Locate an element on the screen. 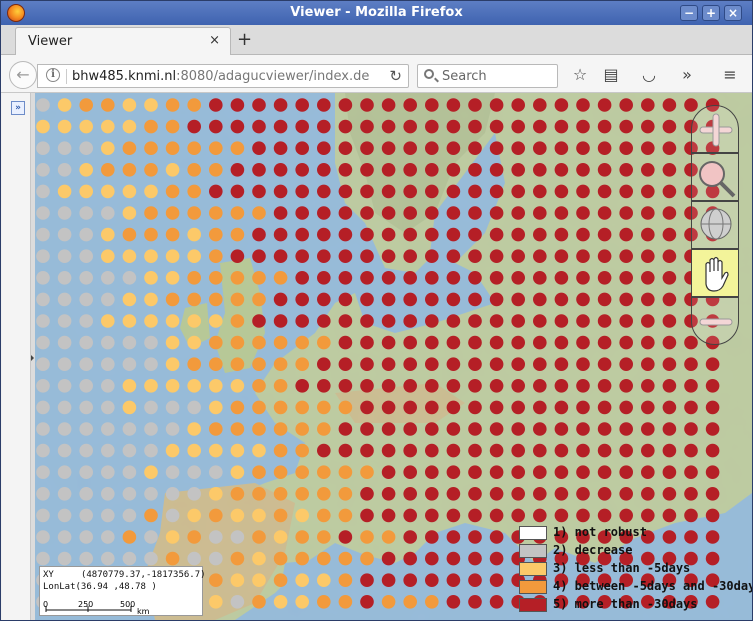  hamburger-menu-icon: ≡ is located at coordinates (730, 75).